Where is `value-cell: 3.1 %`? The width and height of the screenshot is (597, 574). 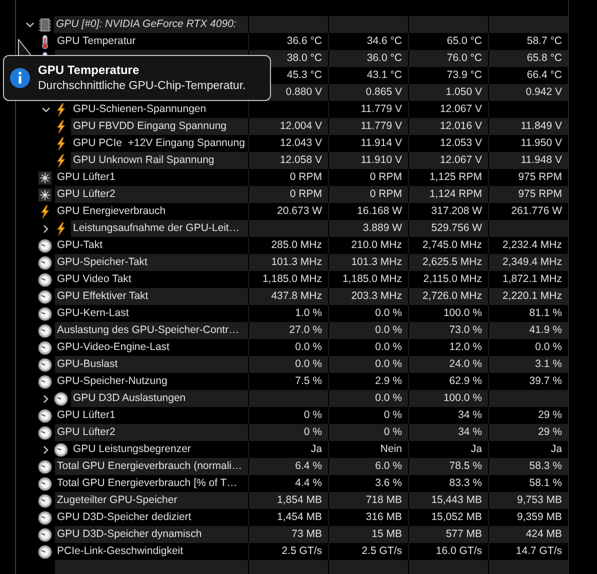
value-cell: 3.1 % is located at coordinates (528, 364).